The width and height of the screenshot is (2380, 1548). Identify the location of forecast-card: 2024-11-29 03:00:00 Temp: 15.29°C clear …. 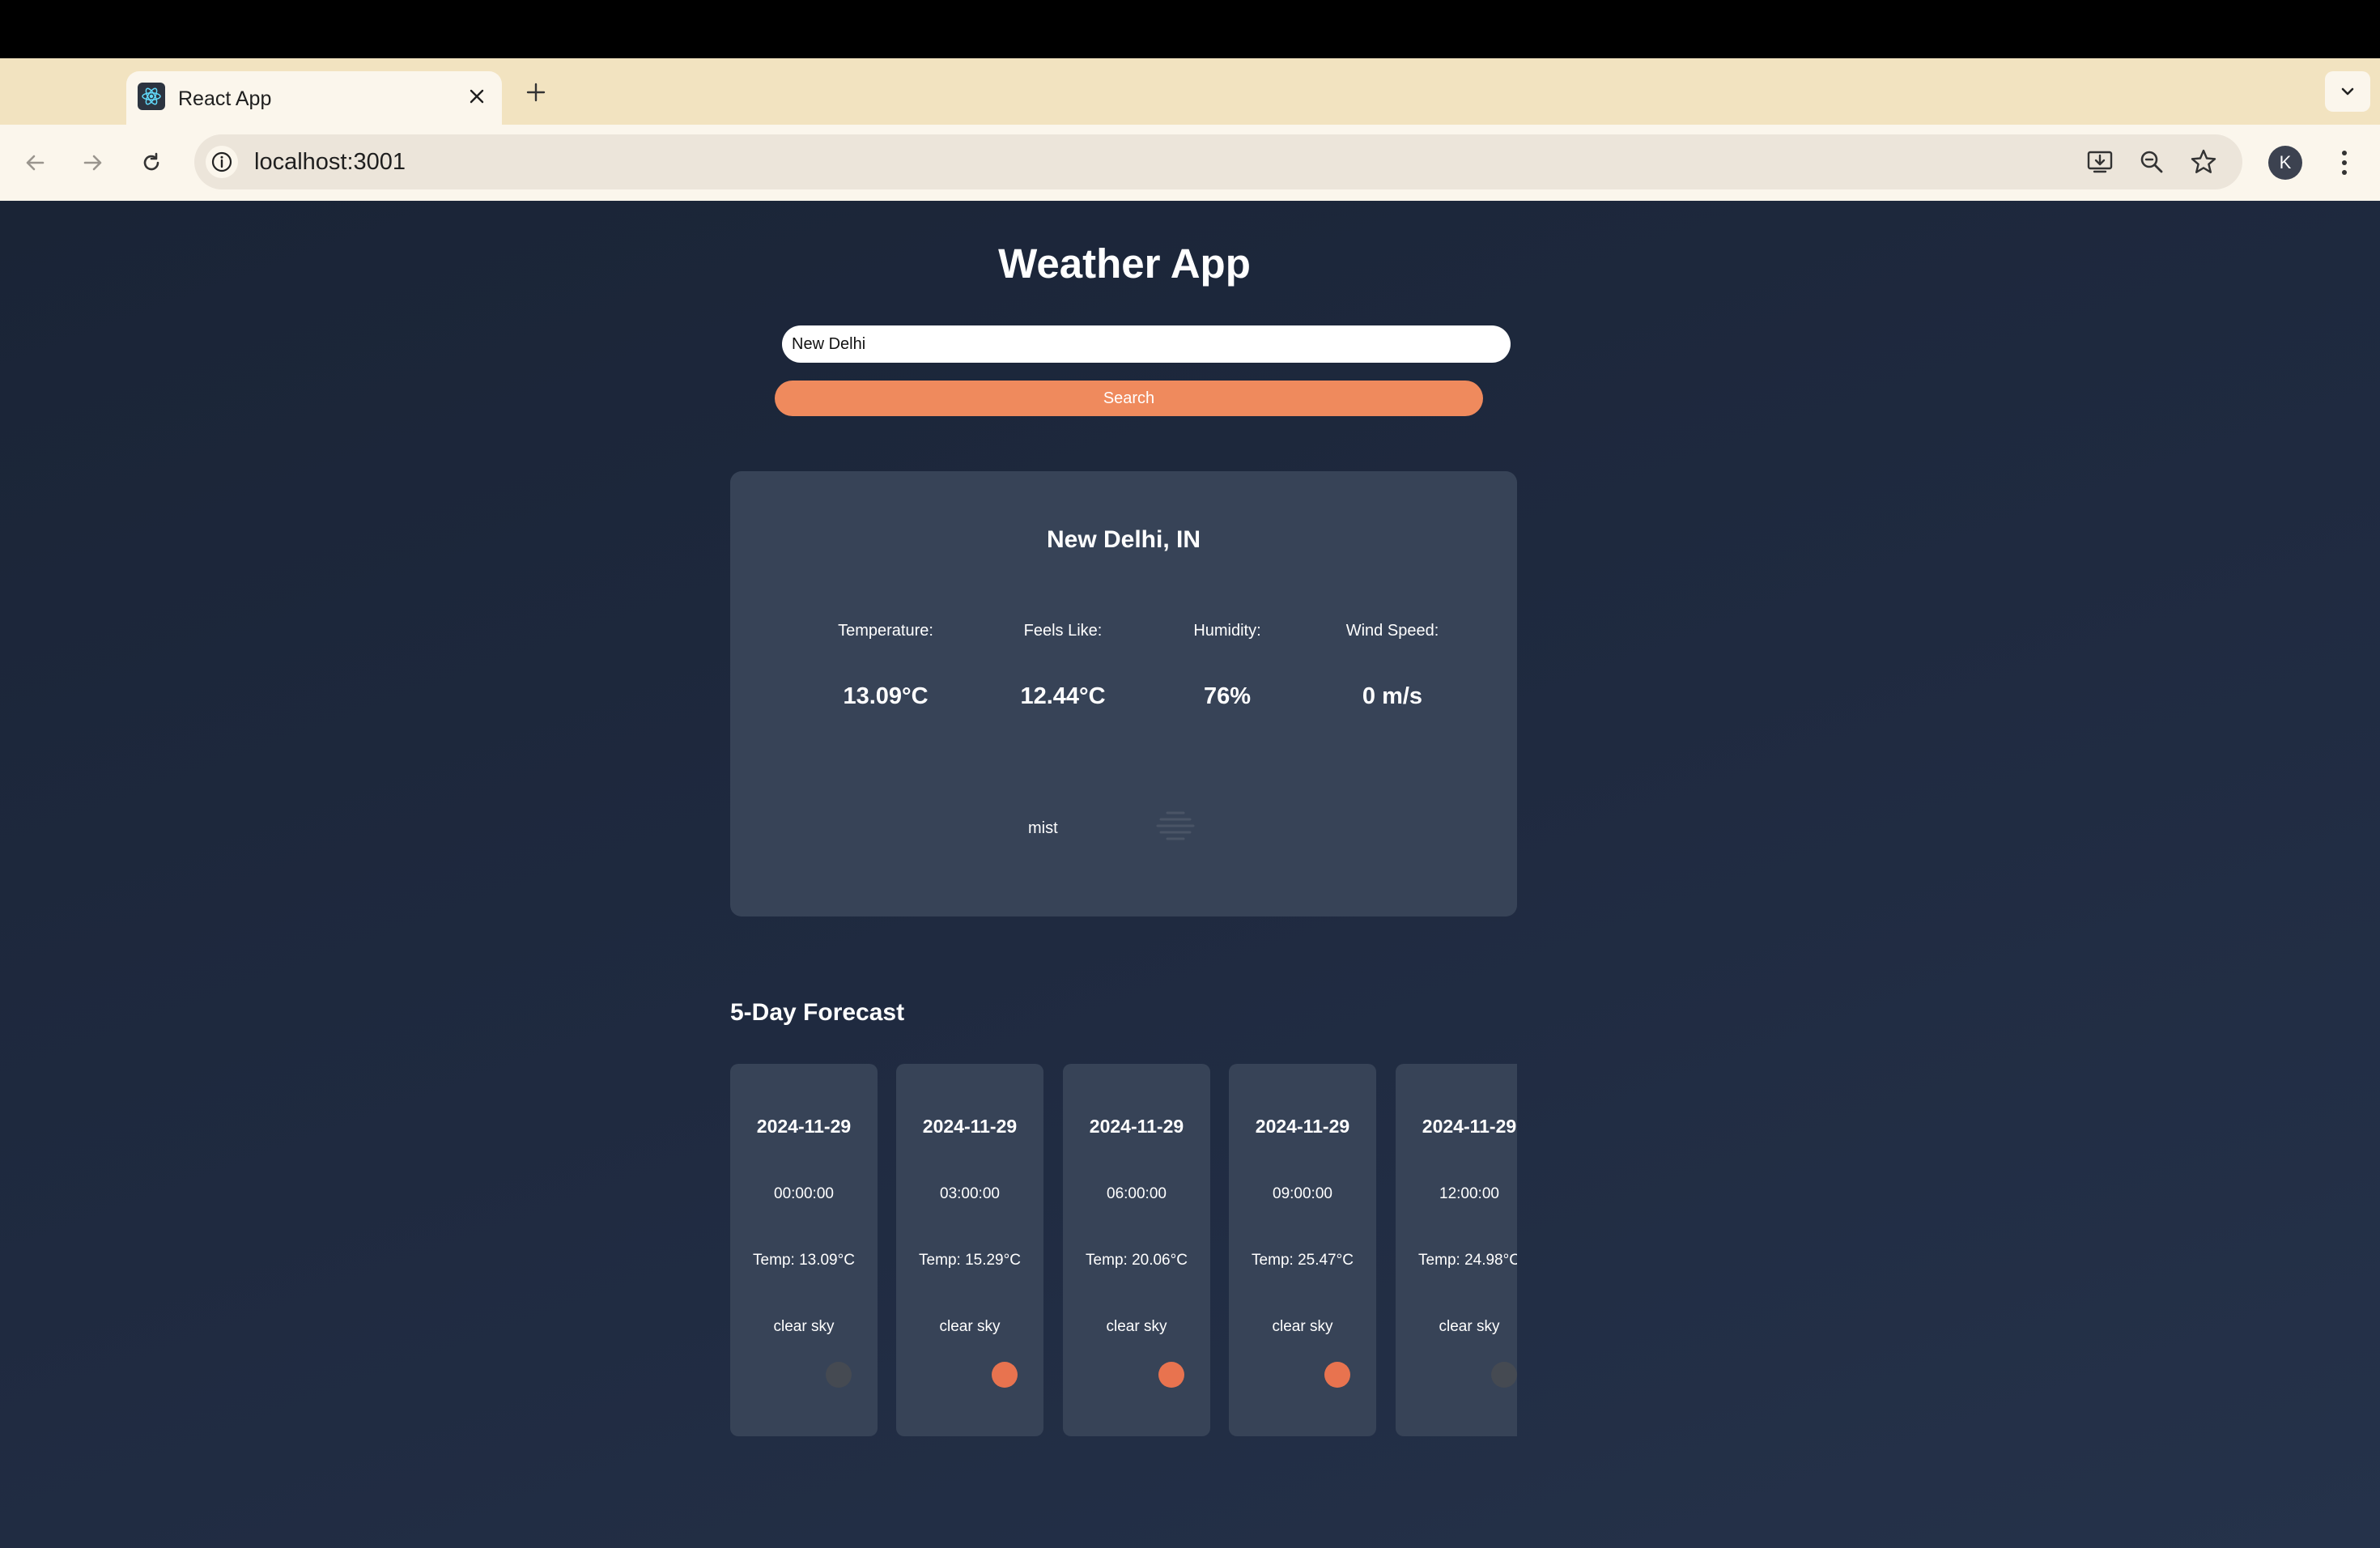
(970, 1250).